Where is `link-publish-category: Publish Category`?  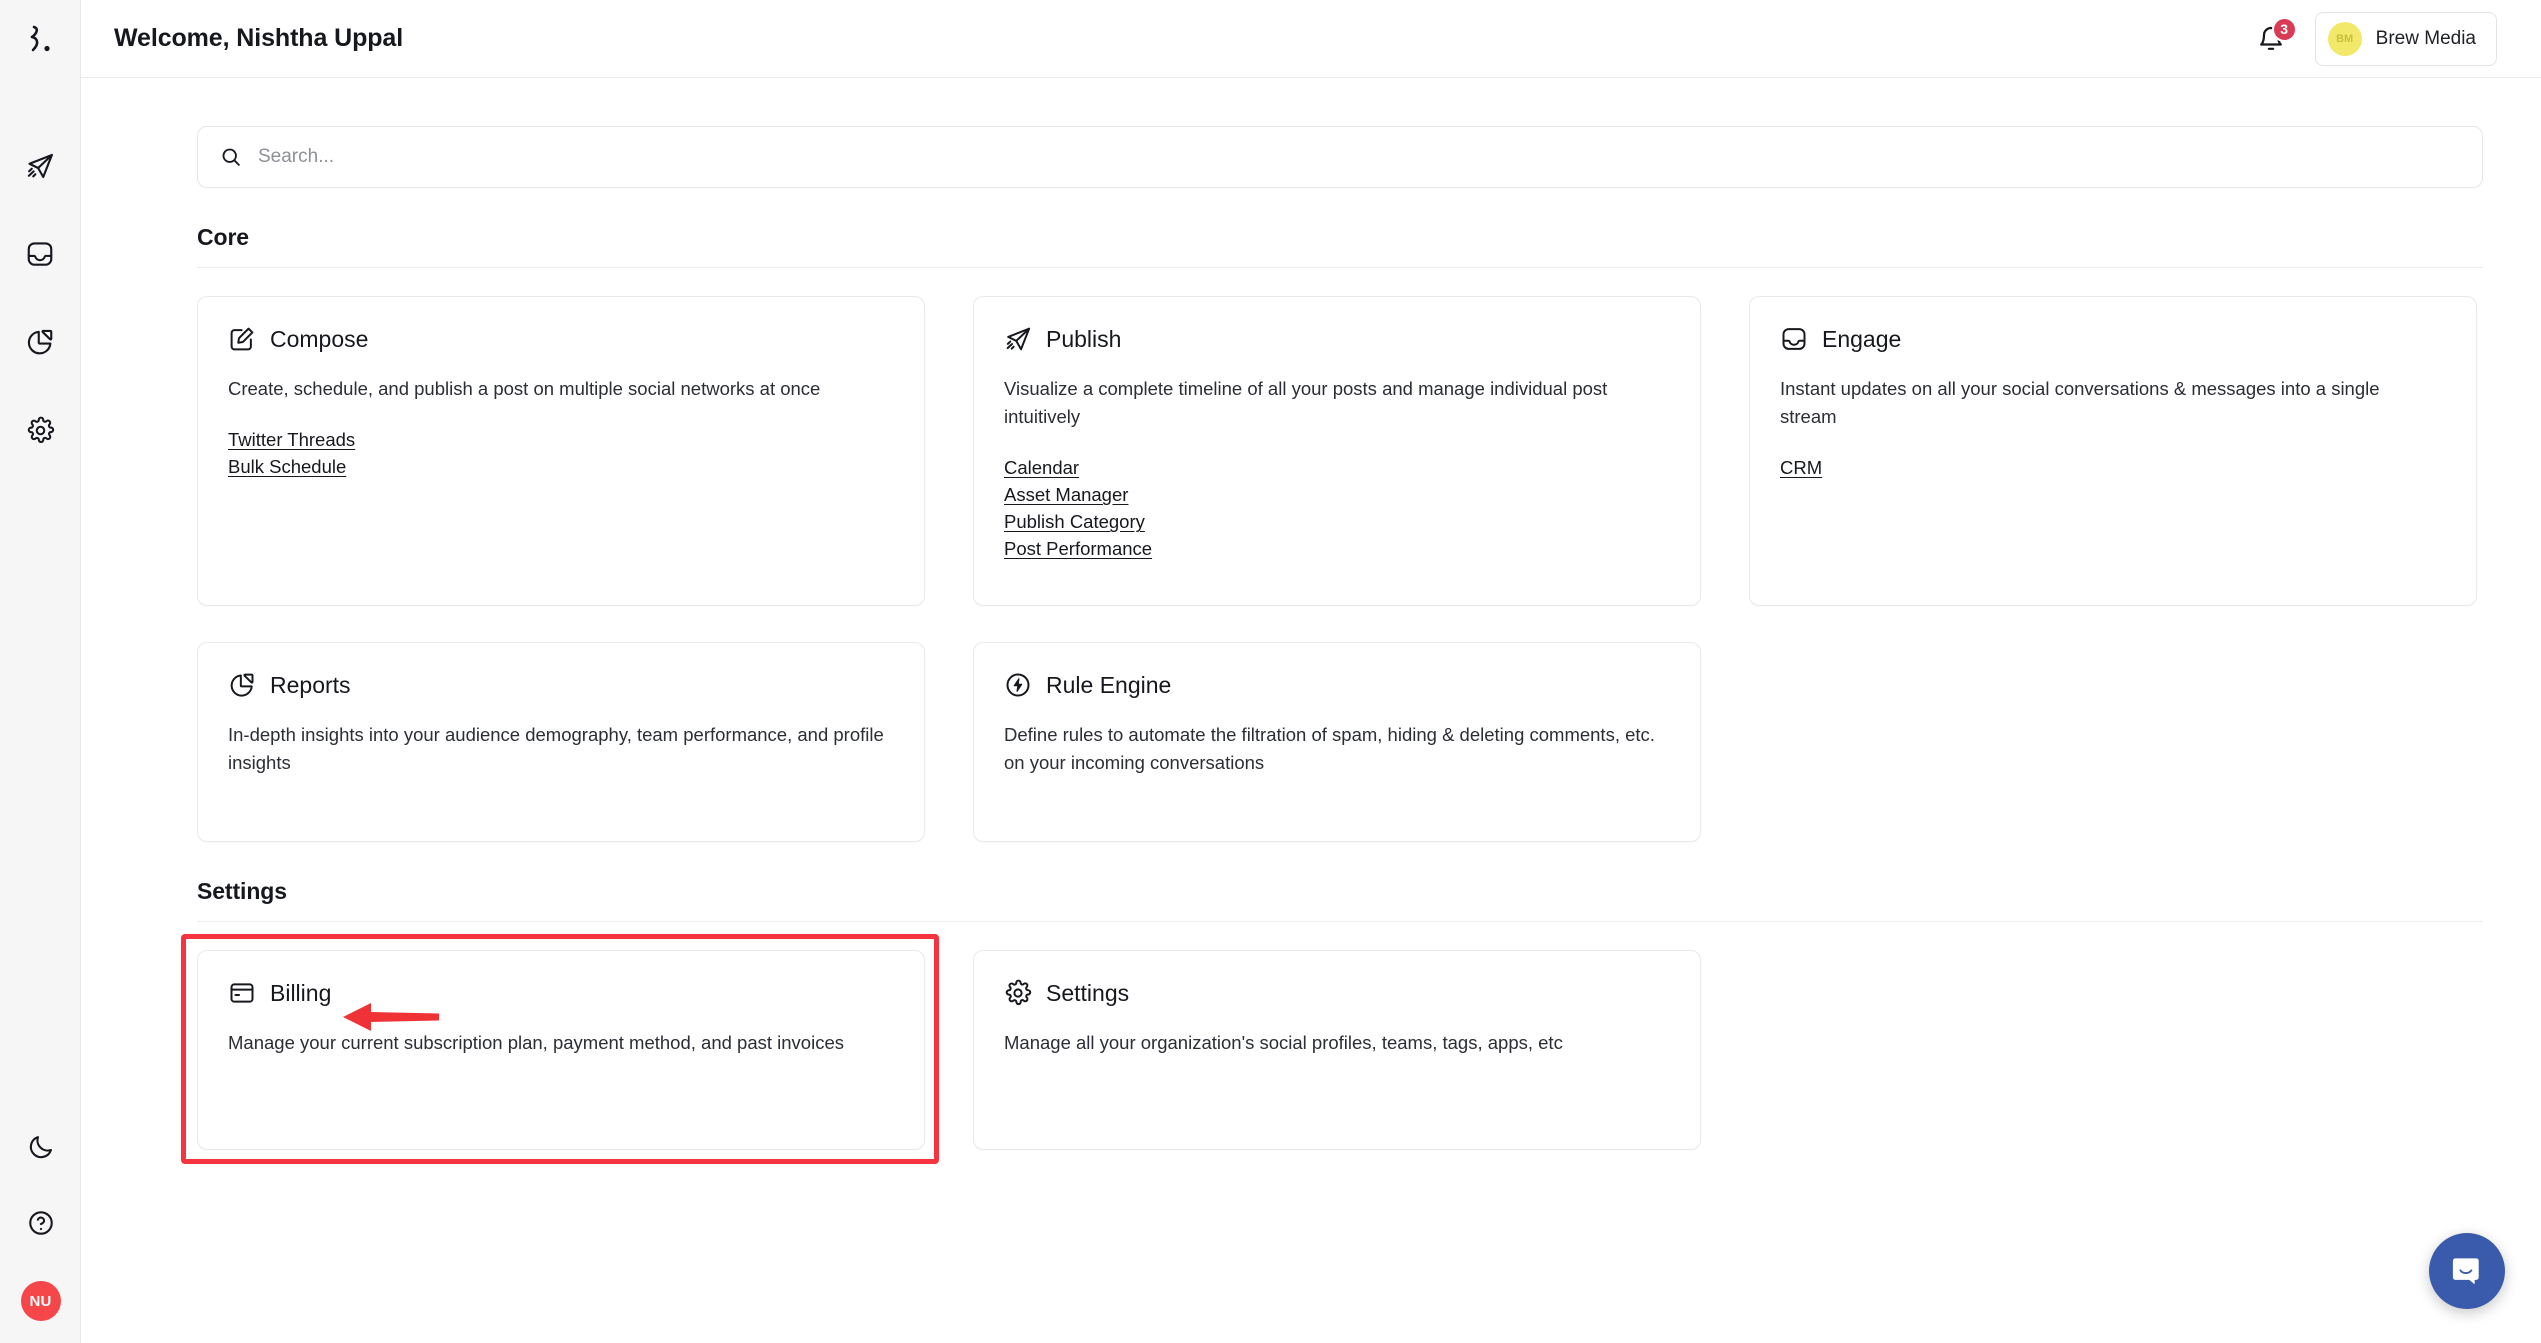 link-publish-category: Publish Category is located at coordinates (1074, 522).